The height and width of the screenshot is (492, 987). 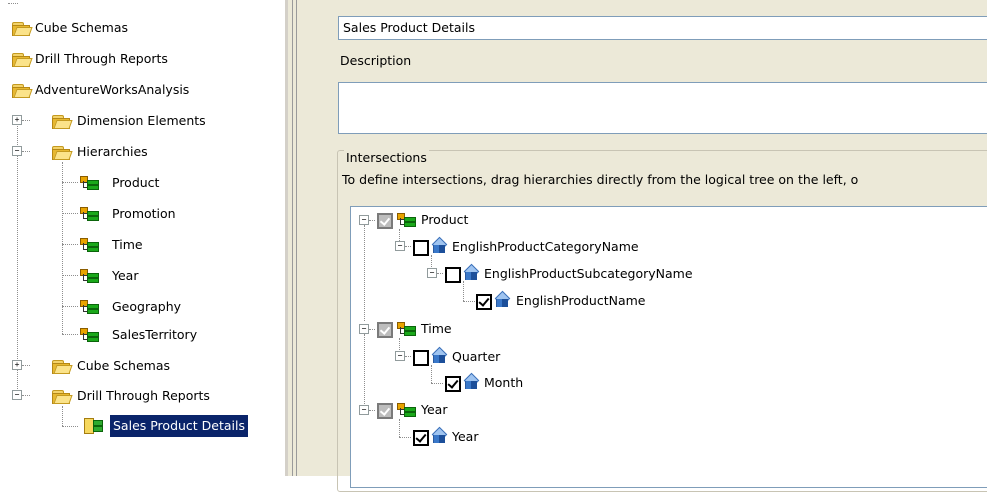 What do you see at coordinates (436, 328) in the screenshot?
I see `node-label: Time` at bounding box center [436, 328].